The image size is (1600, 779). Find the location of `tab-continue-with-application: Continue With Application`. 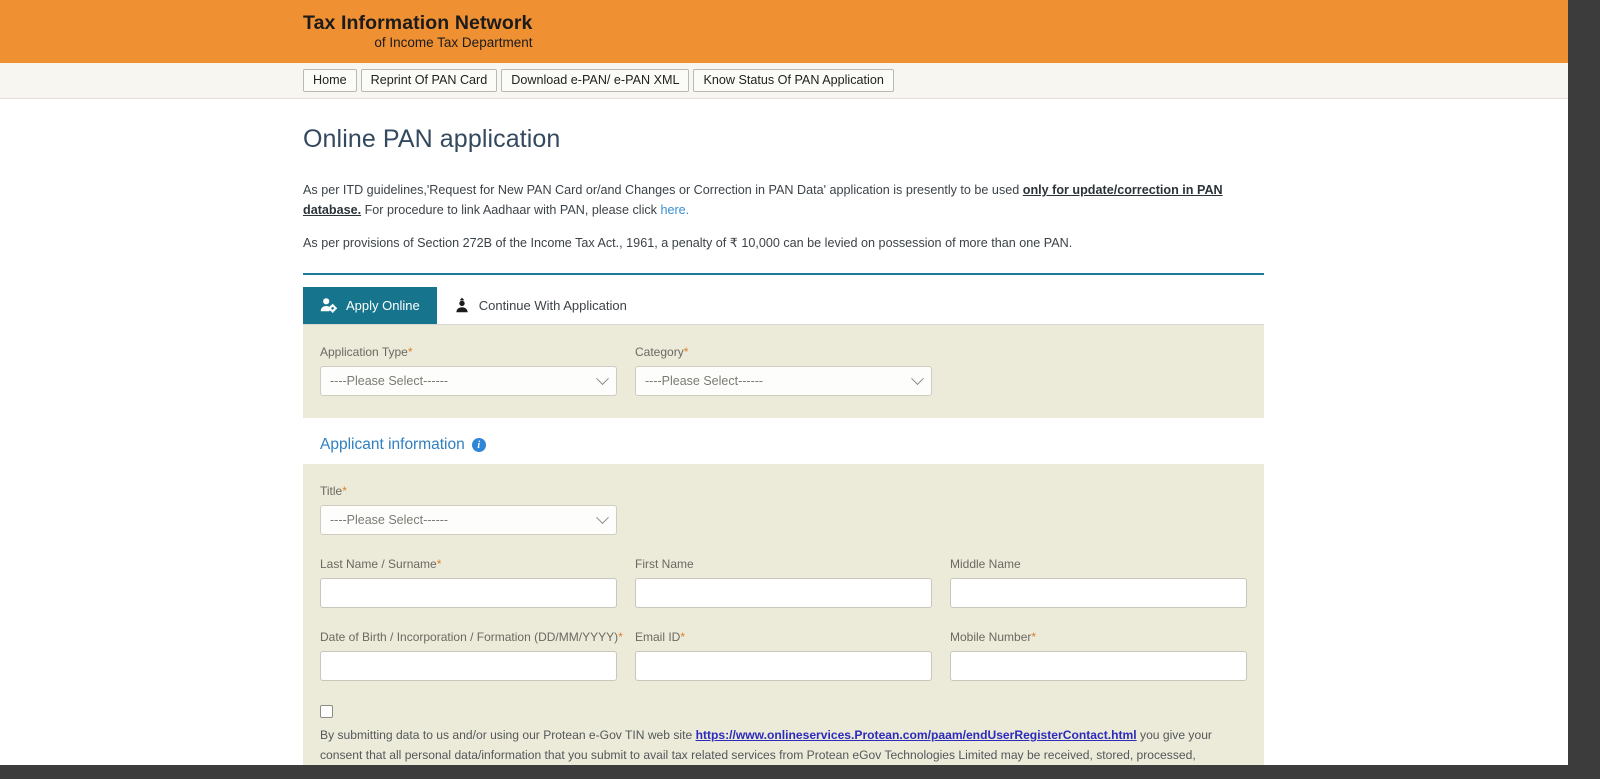

tab-continue-with-application: Continue With Application is located at coordinates (540, 305).